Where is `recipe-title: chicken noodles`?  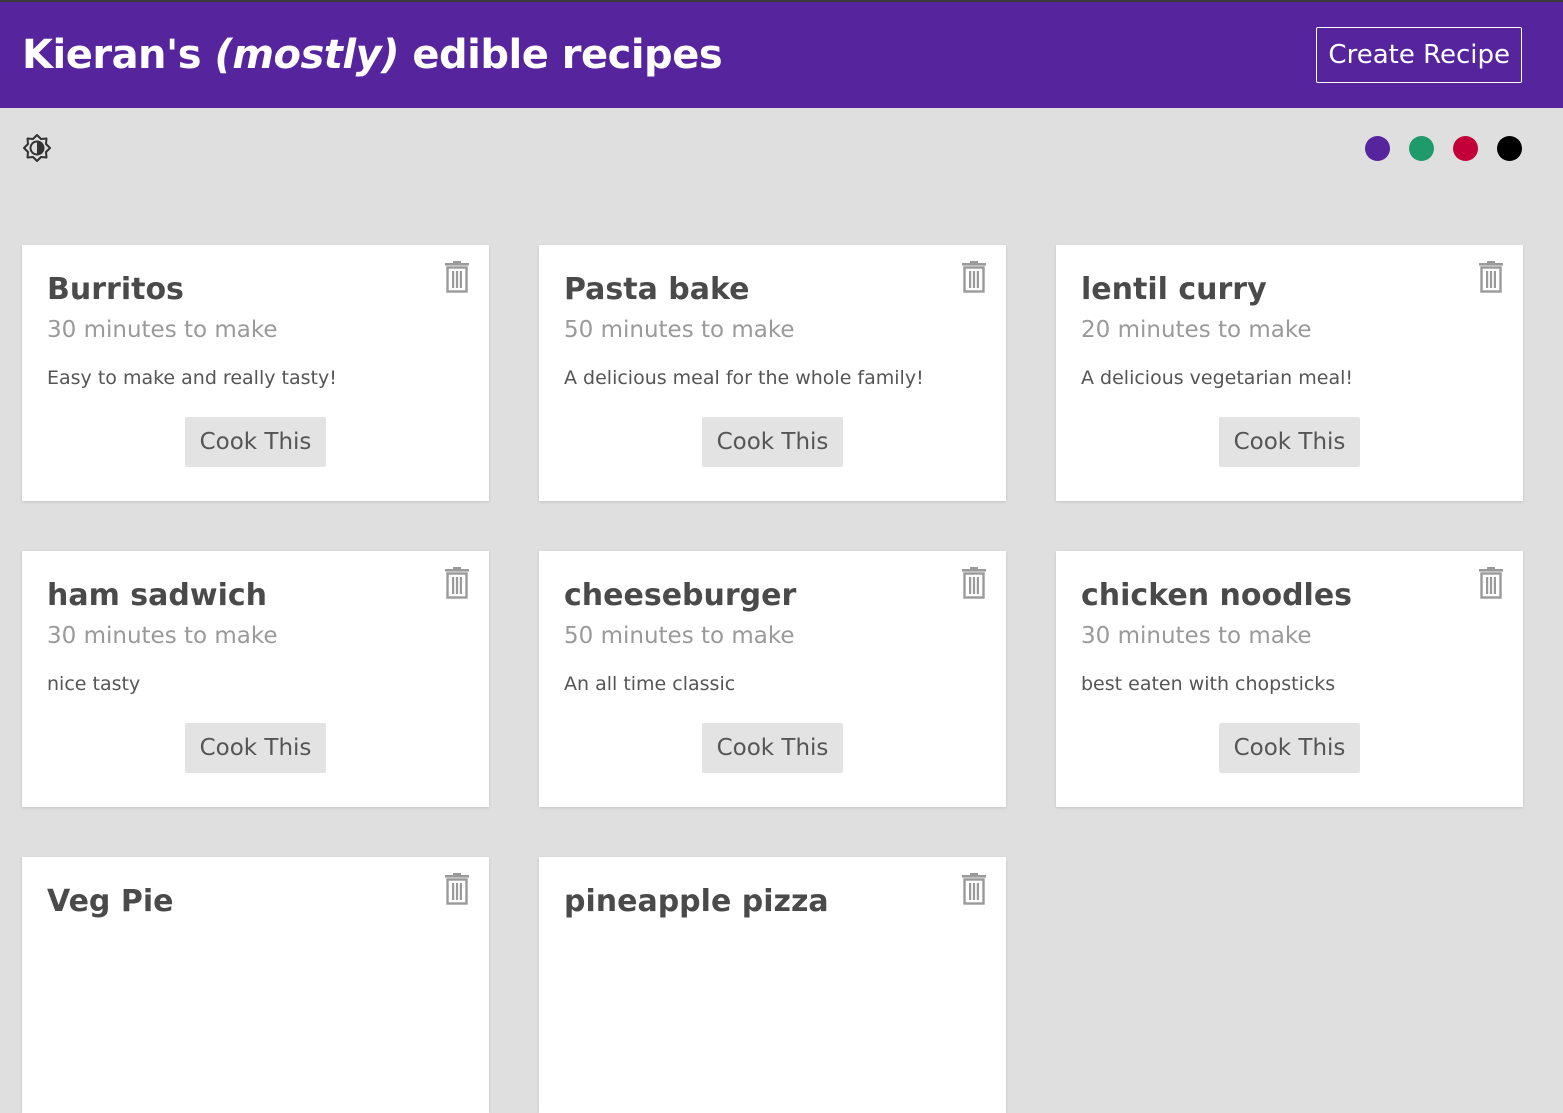 recipe-title: chicken noodles is located at coordinates (1217, 595).